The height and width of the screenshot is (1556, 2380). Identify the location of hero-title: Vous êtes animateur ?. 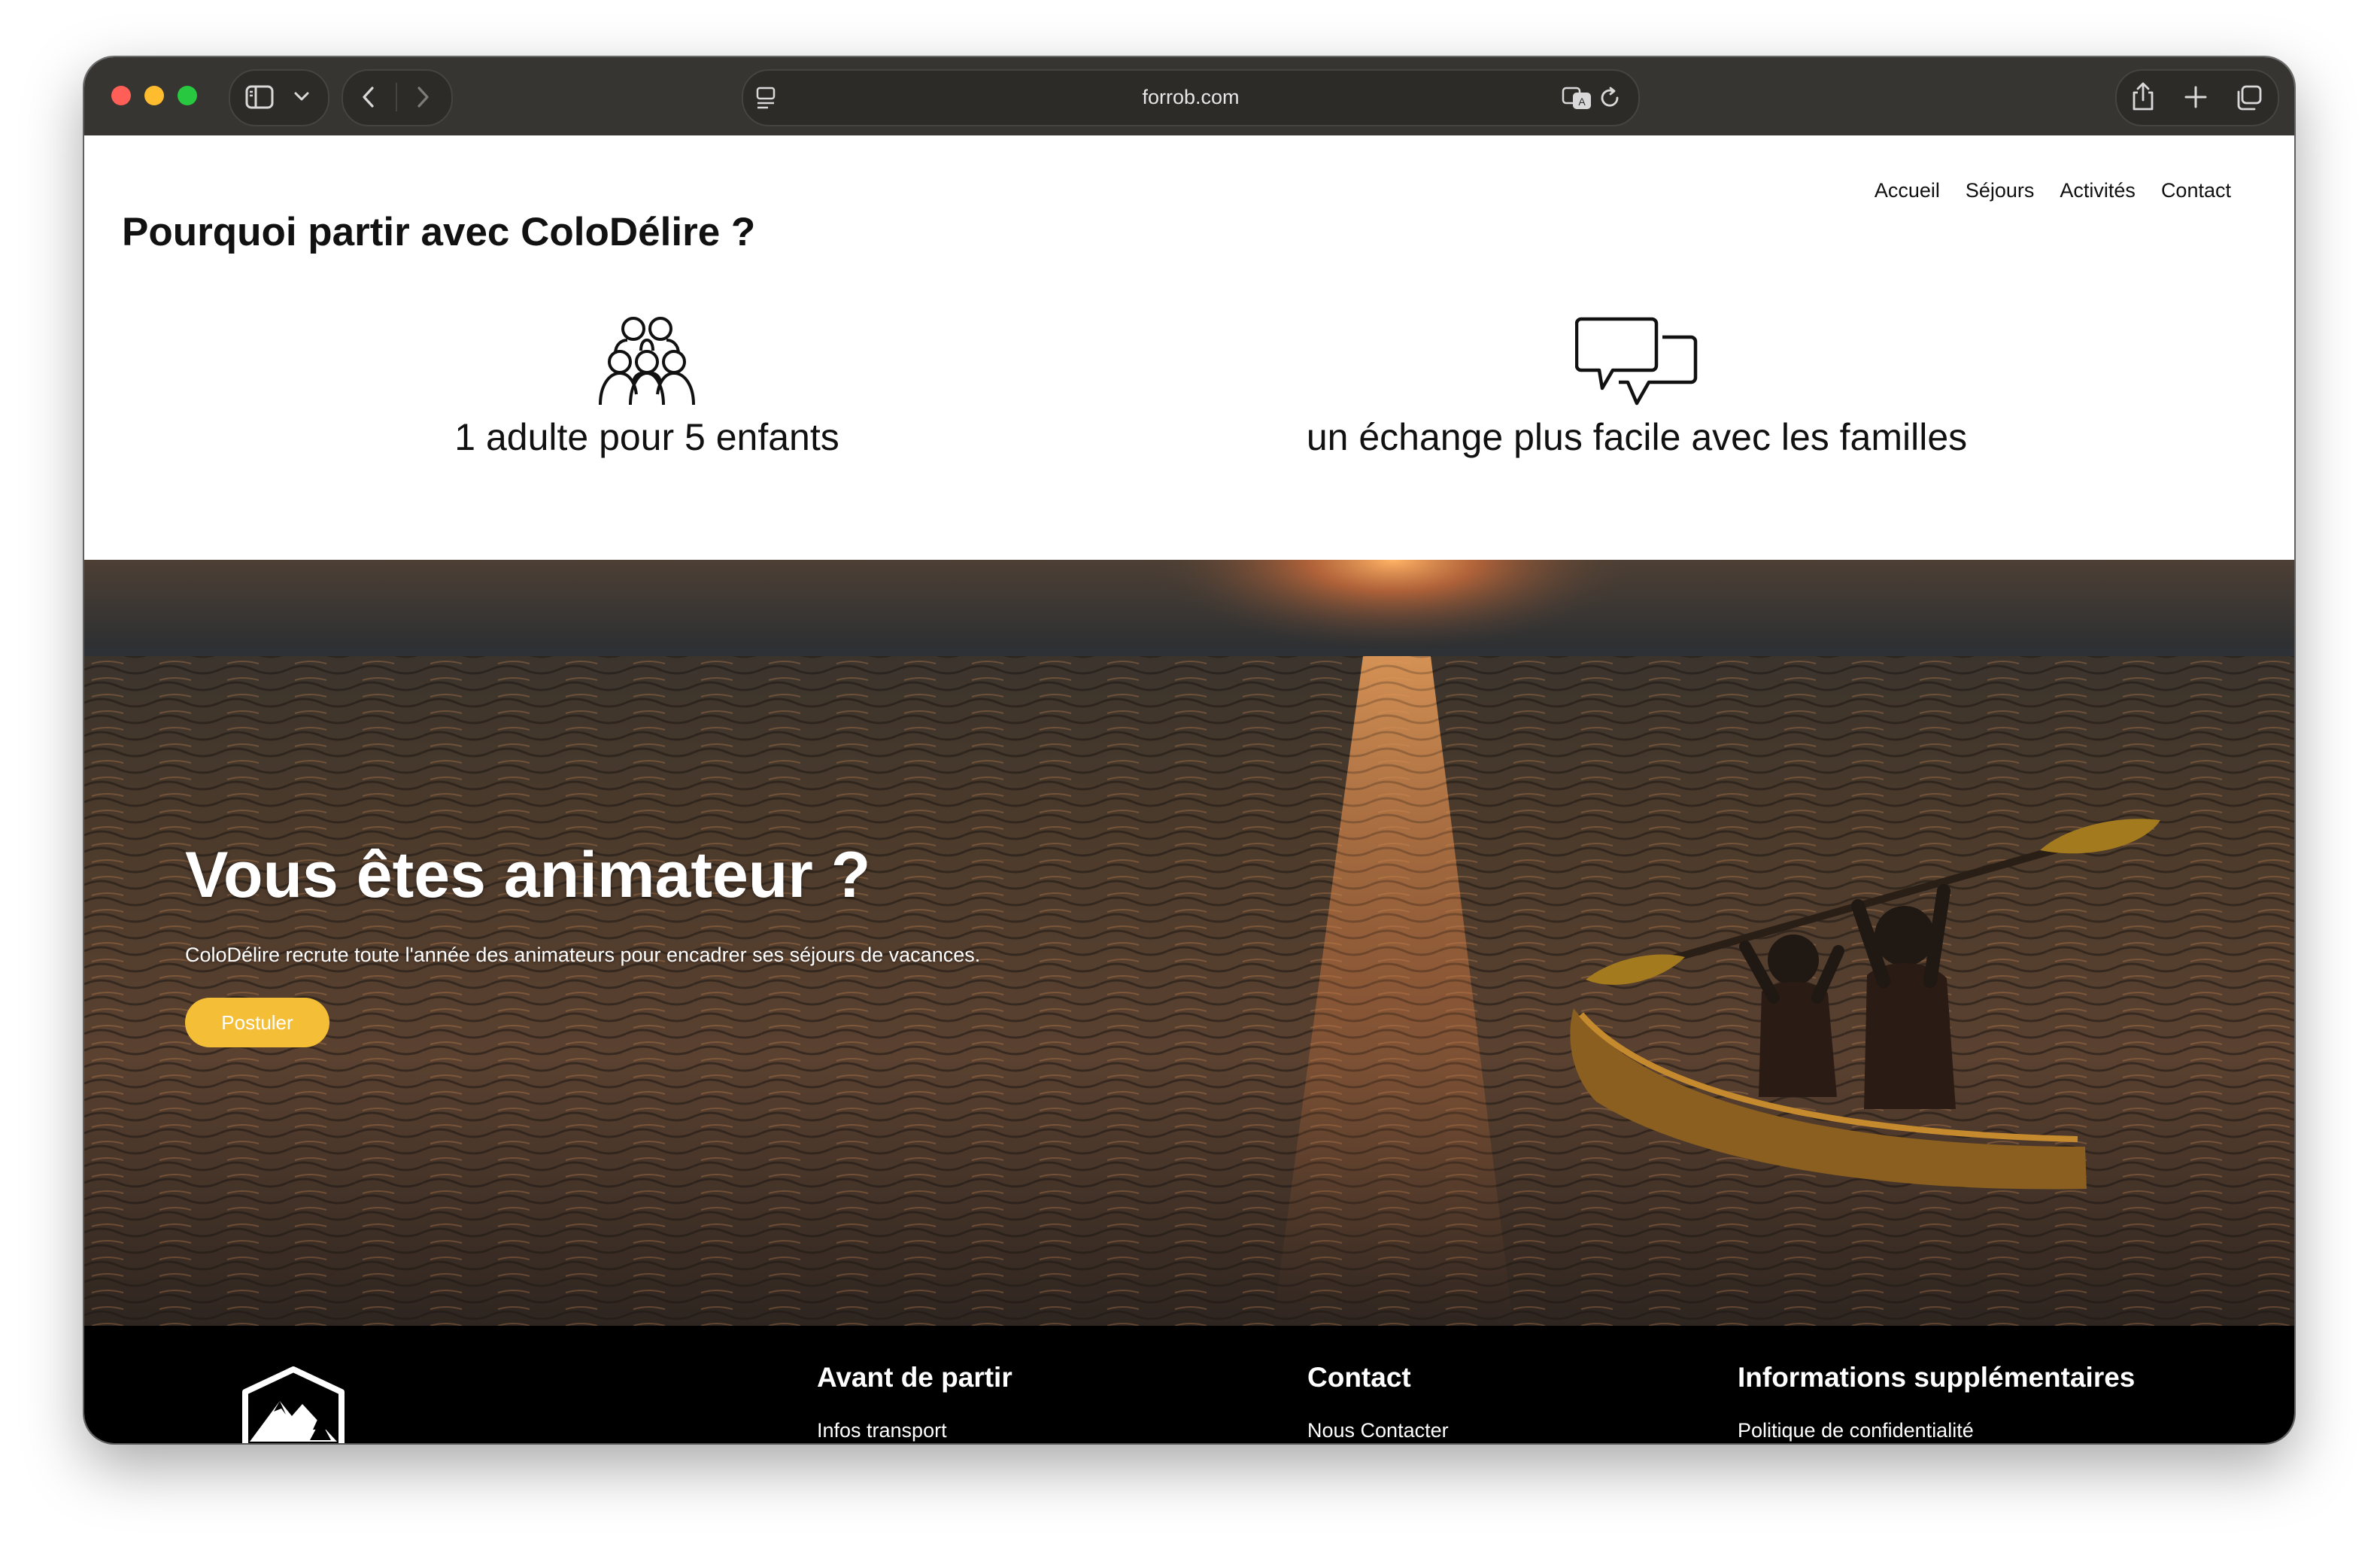
(528, 875).